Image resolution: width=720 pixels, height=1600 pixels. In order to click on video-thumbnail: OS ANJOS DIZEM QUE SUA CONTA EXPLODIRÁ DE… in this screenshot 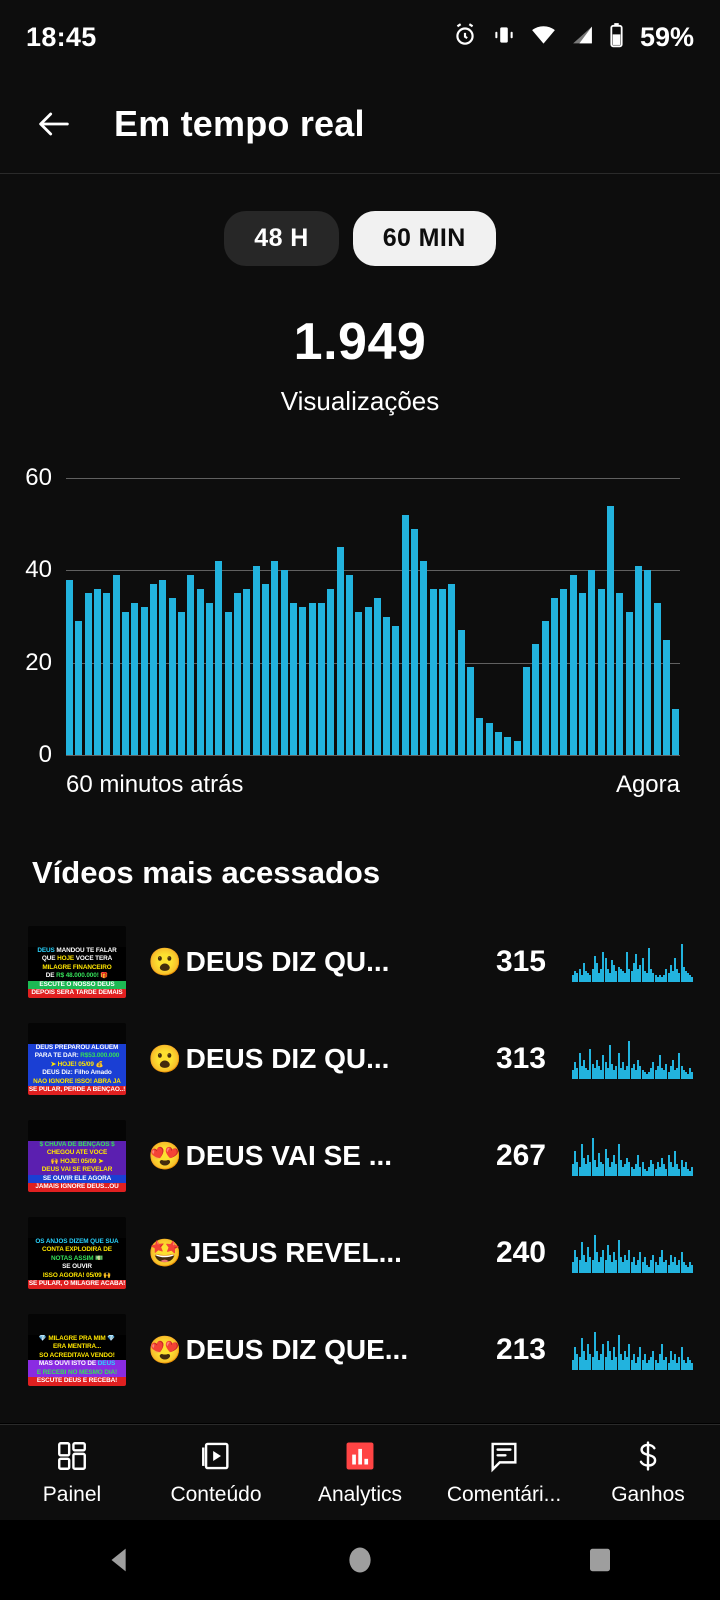, I will do `click(77, 1252)`.